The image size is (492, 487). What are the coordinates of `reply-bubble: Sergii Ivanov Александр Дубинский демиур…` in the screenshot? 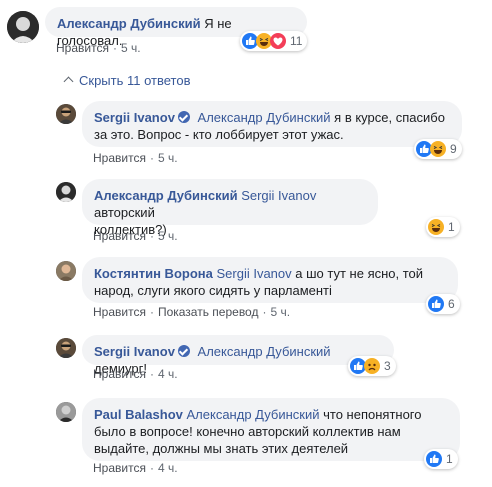 It's located at (238, 355).